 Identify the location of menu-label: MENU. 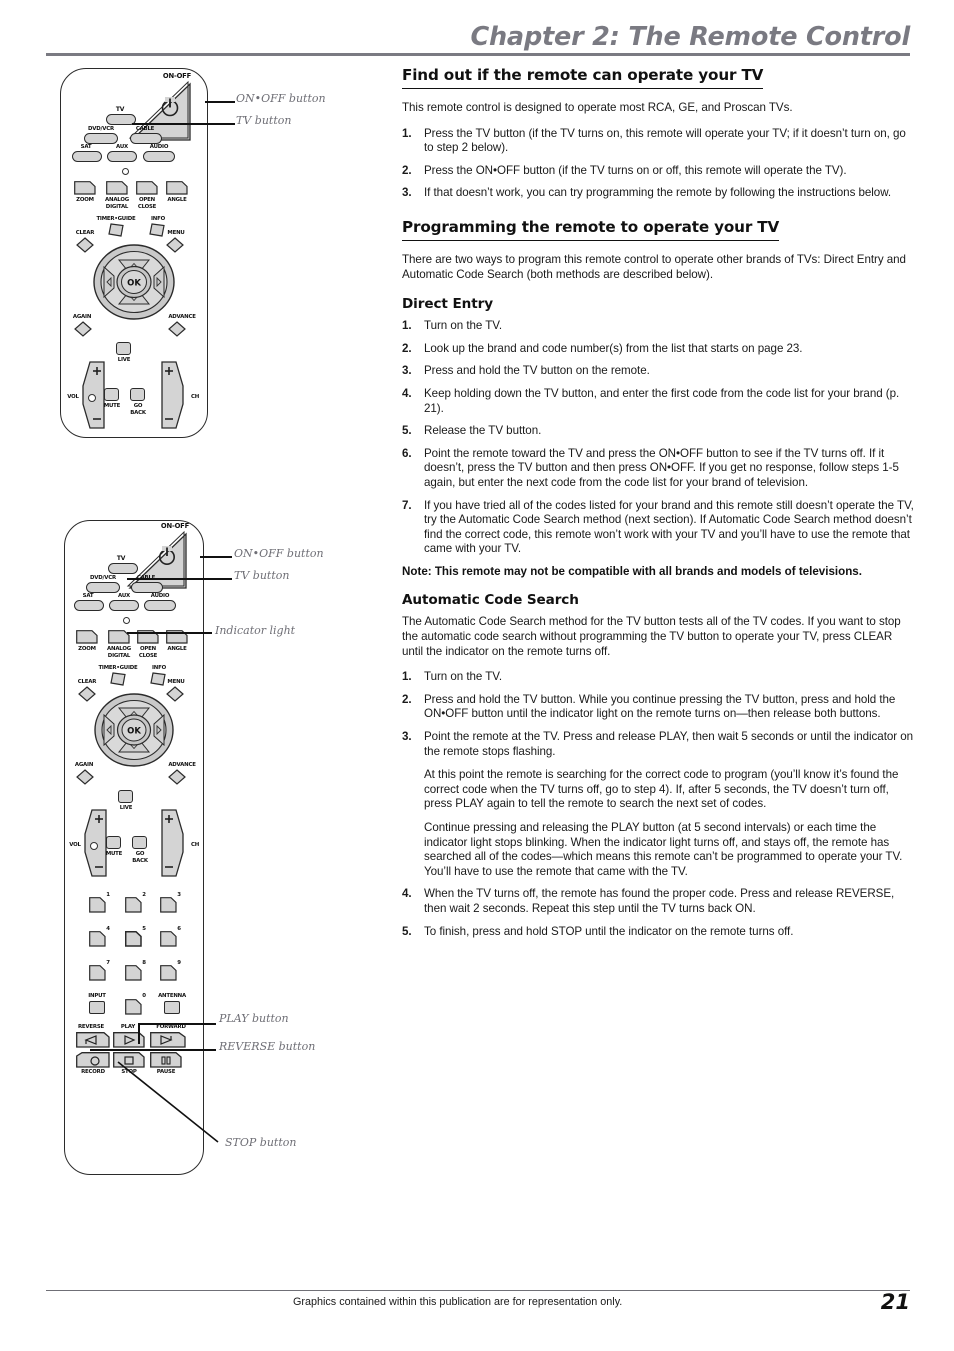
(176, 233).